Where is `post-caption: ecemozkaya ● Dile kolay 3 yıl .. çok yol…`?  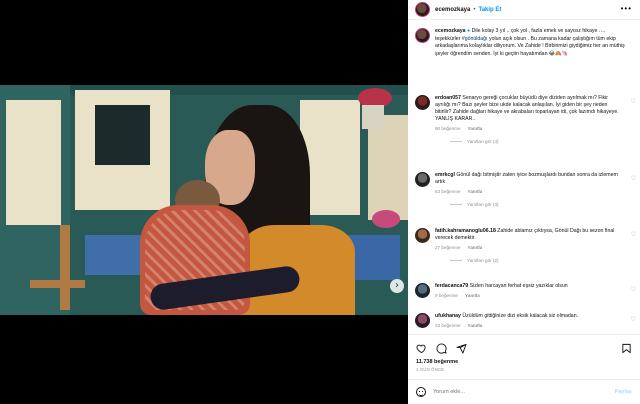
post-caption: ecemozkaya ● Dile kolay 3 yıl .. çok yol… is located at coordinates (525, 43).